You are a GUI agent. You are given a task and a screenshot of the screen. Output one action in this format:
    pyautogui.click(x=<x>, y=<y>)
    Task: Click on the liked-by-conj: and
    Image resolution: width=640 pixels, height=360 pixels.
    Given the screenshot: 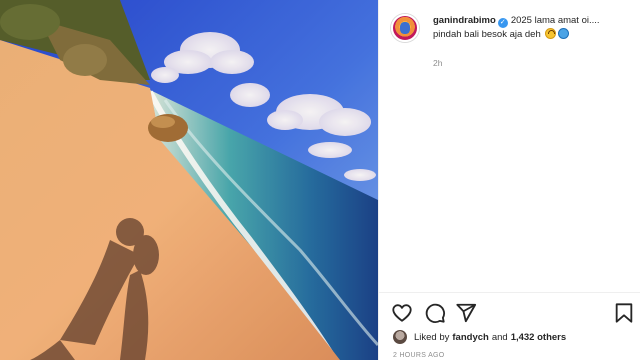 What is the action you would take?
    pyautogui.click(x=499, y=337)
    